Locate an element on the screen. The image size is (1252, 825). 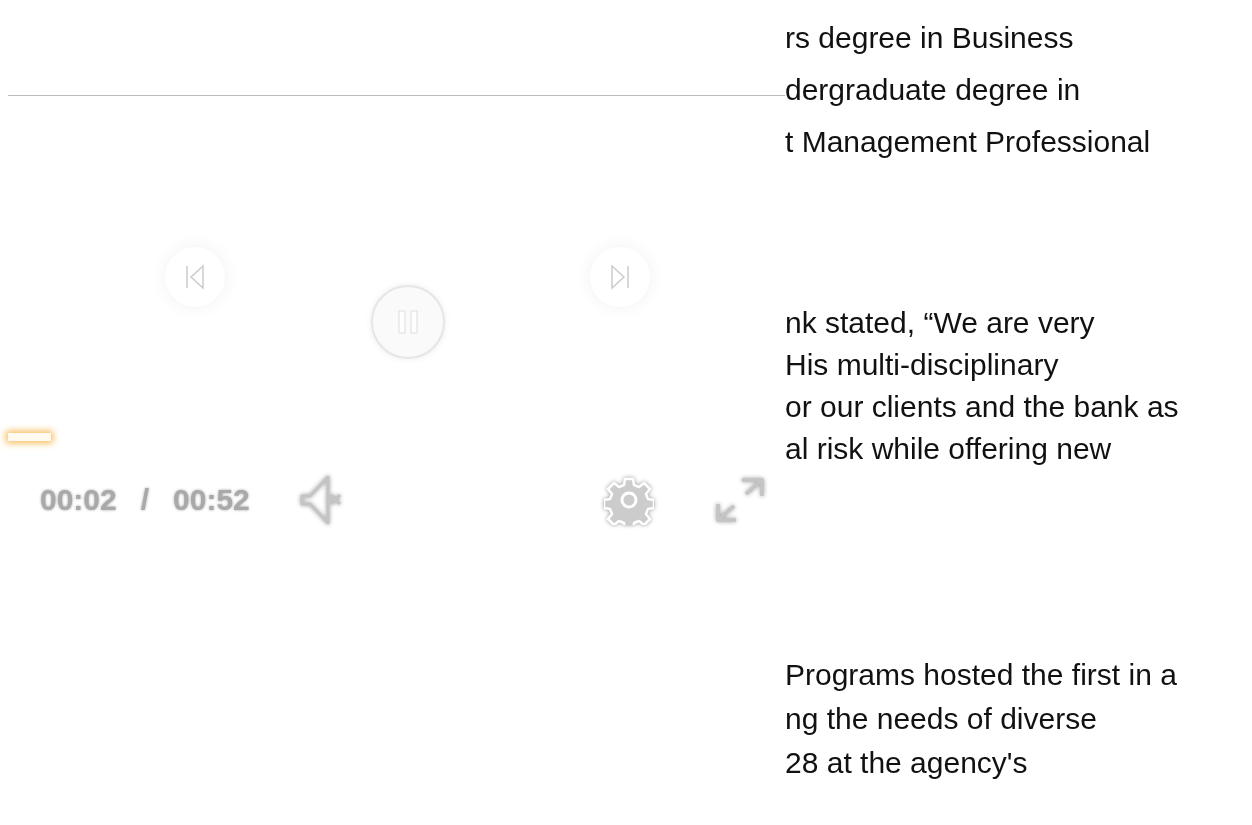
article-text-line: dergraduate degree in is located at coordinates (933, 90).